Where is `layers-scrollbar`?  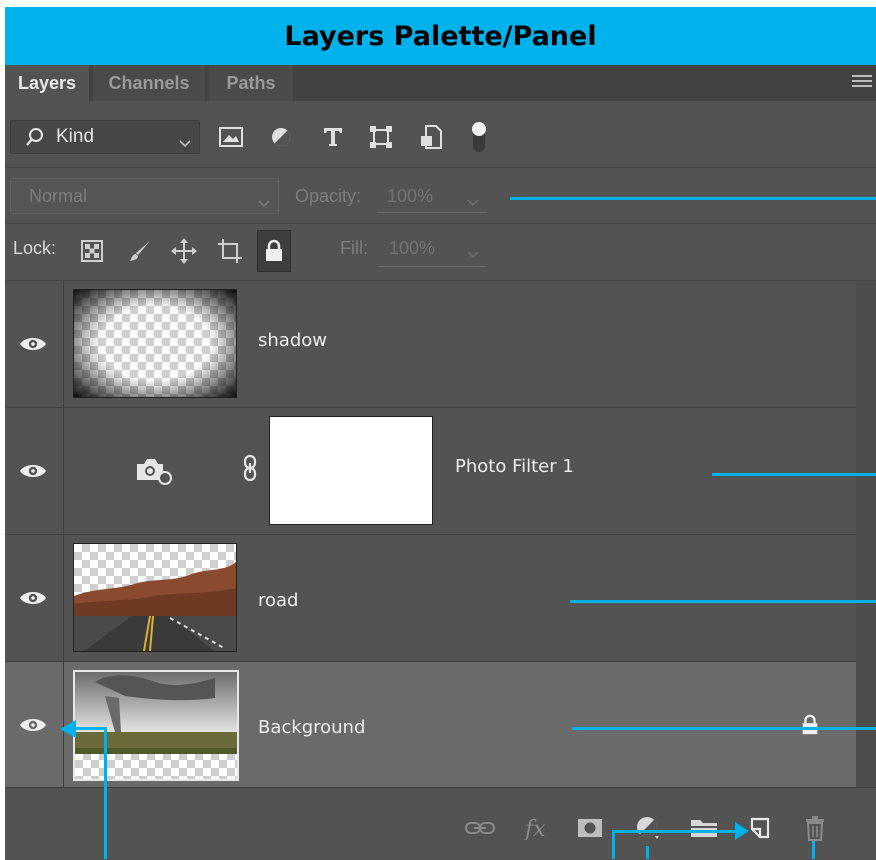 layers-scrollbar is located at coordinates (866, 534).